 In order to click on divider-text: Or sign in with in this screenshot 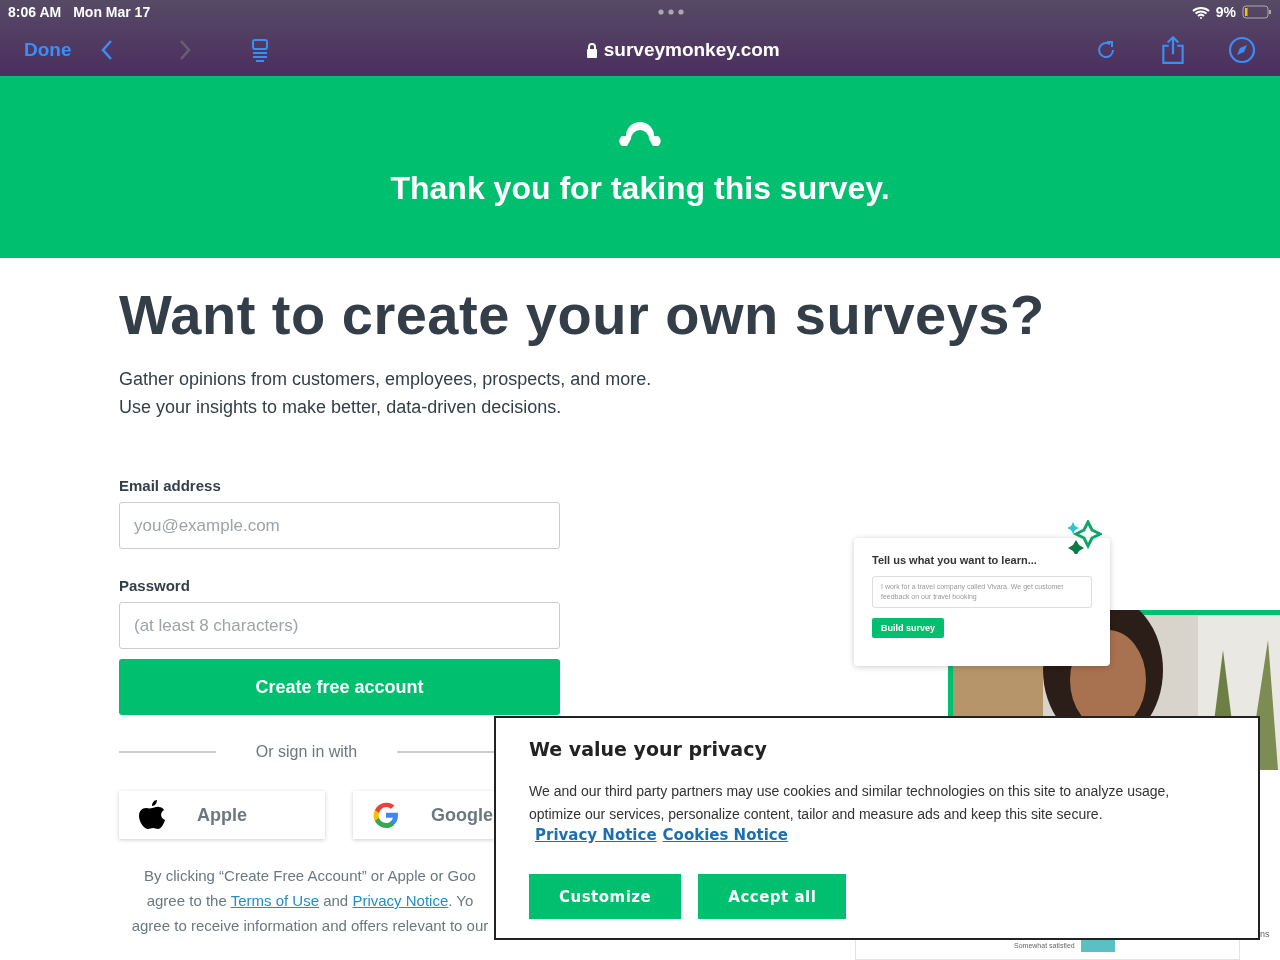, I will do `click(306, 752)`.